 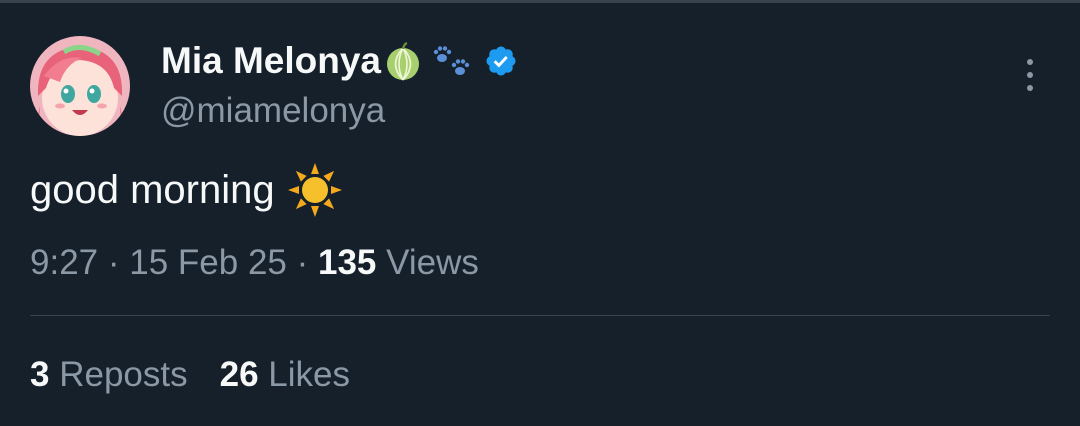 I want to click on more-options-button, so click(x=1030, y=76).